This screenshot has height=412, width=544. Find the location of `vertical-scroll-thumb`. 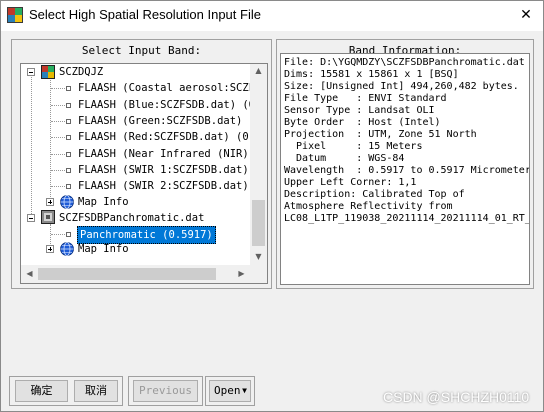

vertical-scroll-thumb is located at coordinates (258, 223).